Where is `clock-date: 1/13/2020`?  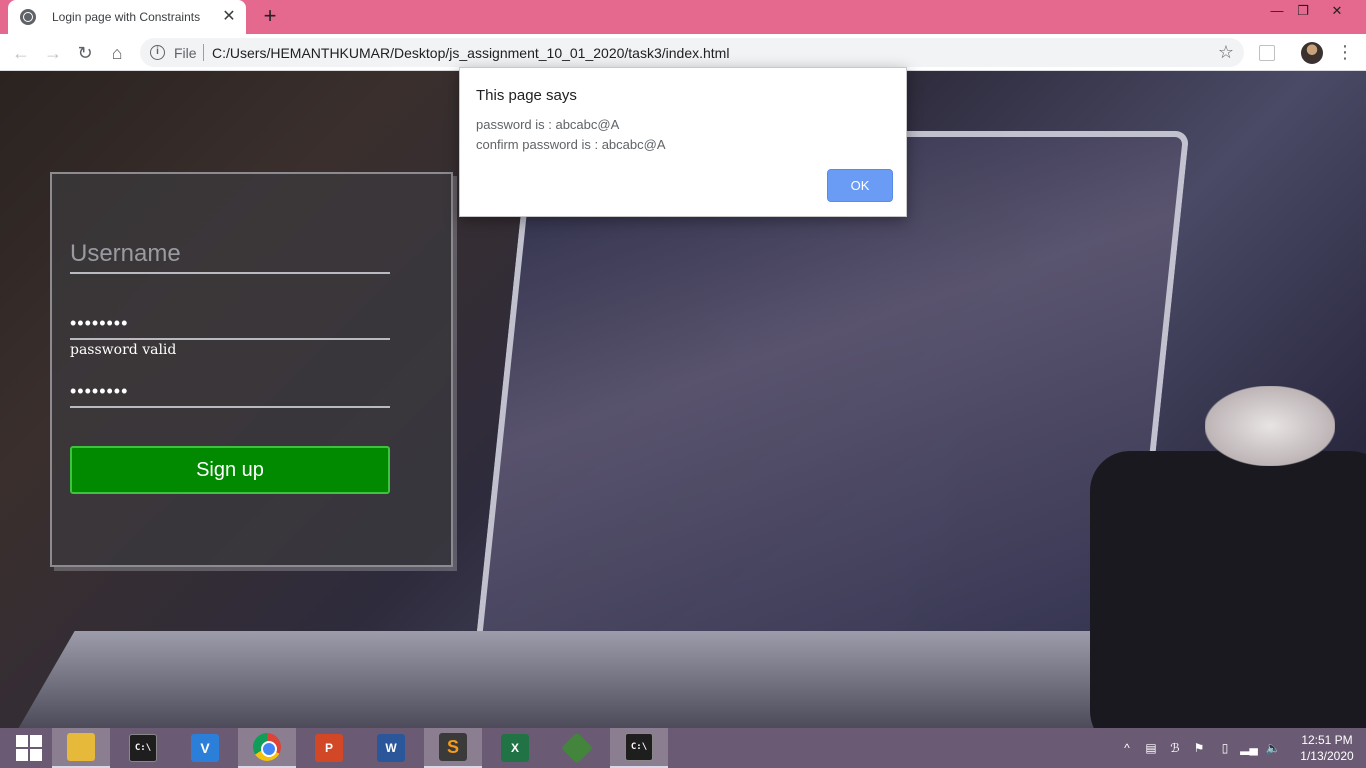 clock-date: 1/13/2020 is located at coordinates (1327, 756).